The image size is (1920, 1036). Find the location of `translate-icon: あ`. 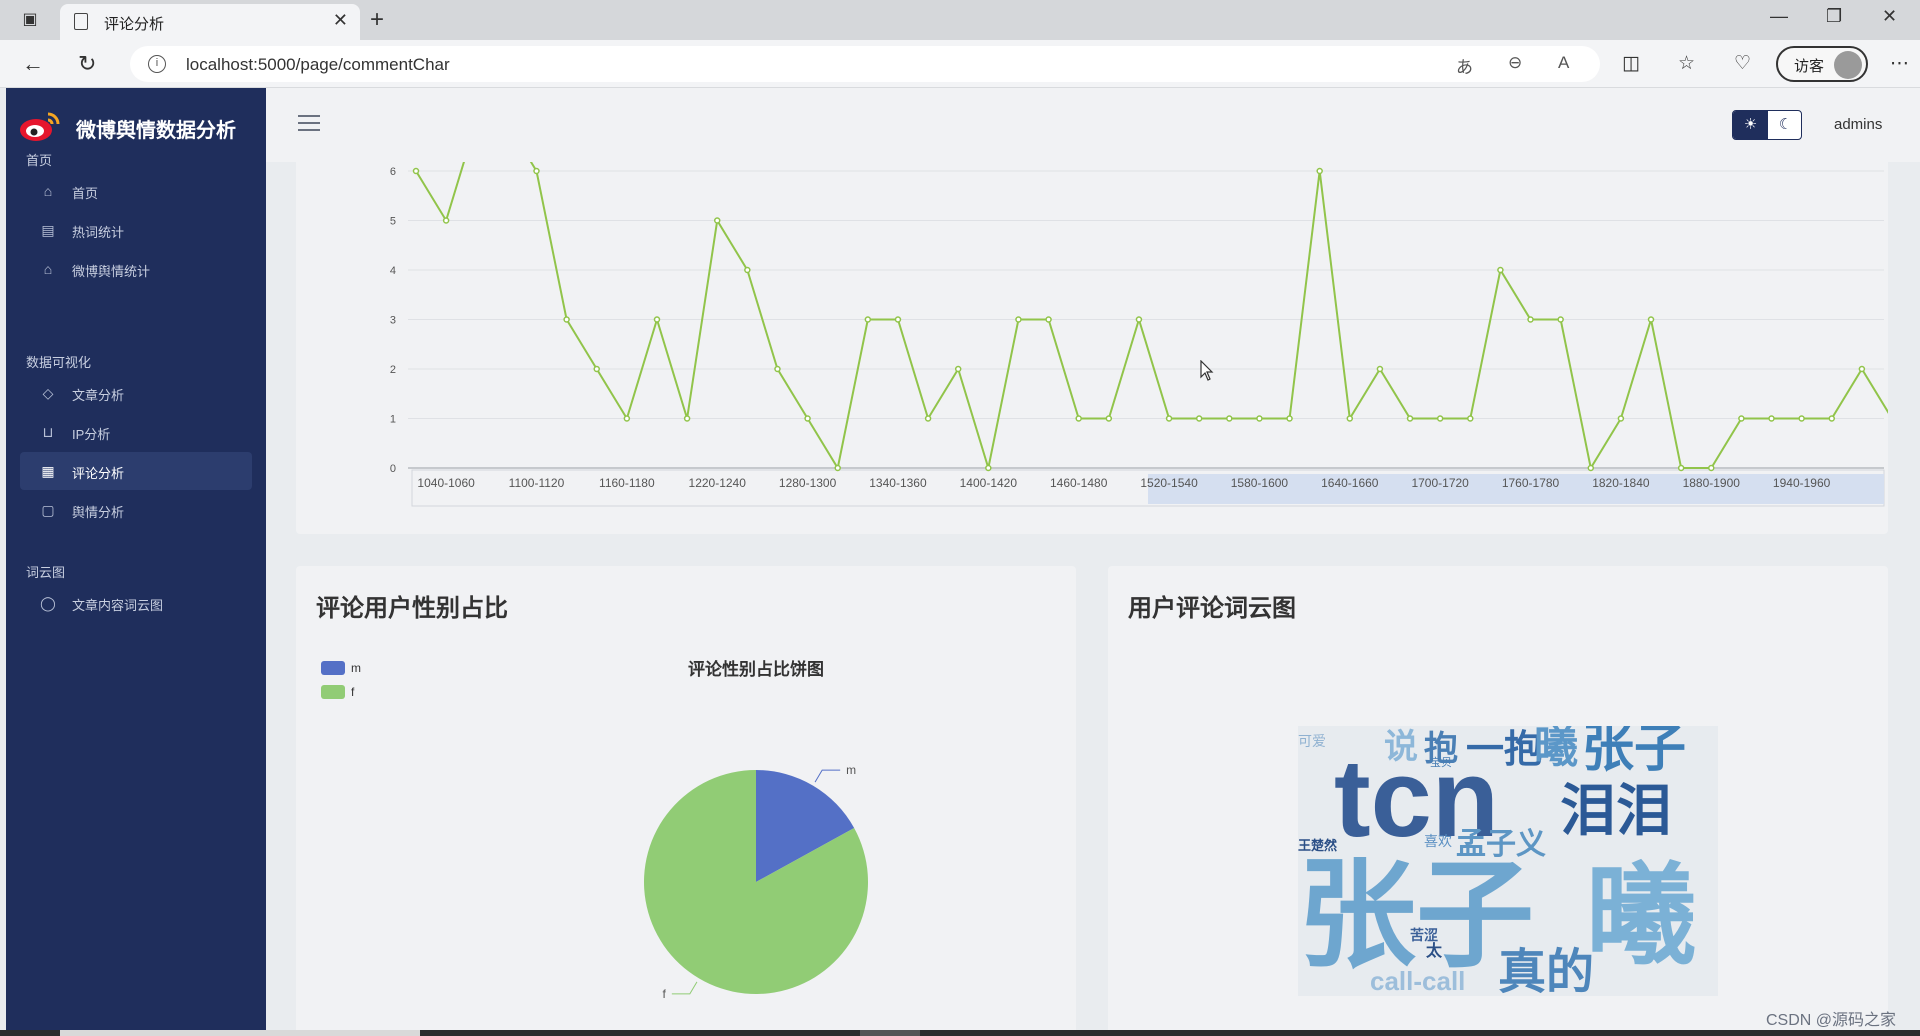

translate-icon: あ is located at coordinates (1464, 65).